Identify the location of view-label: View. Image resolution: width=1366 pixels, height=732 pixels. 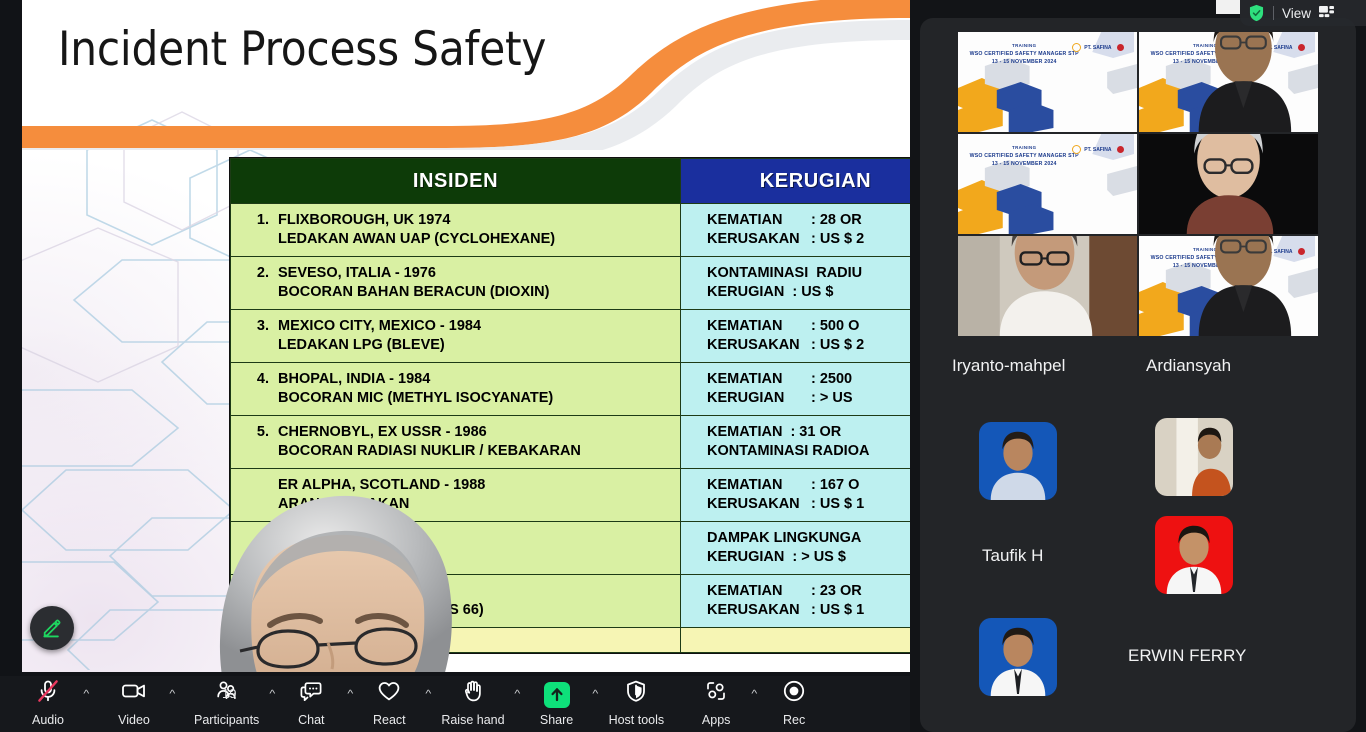
(1296, 13).